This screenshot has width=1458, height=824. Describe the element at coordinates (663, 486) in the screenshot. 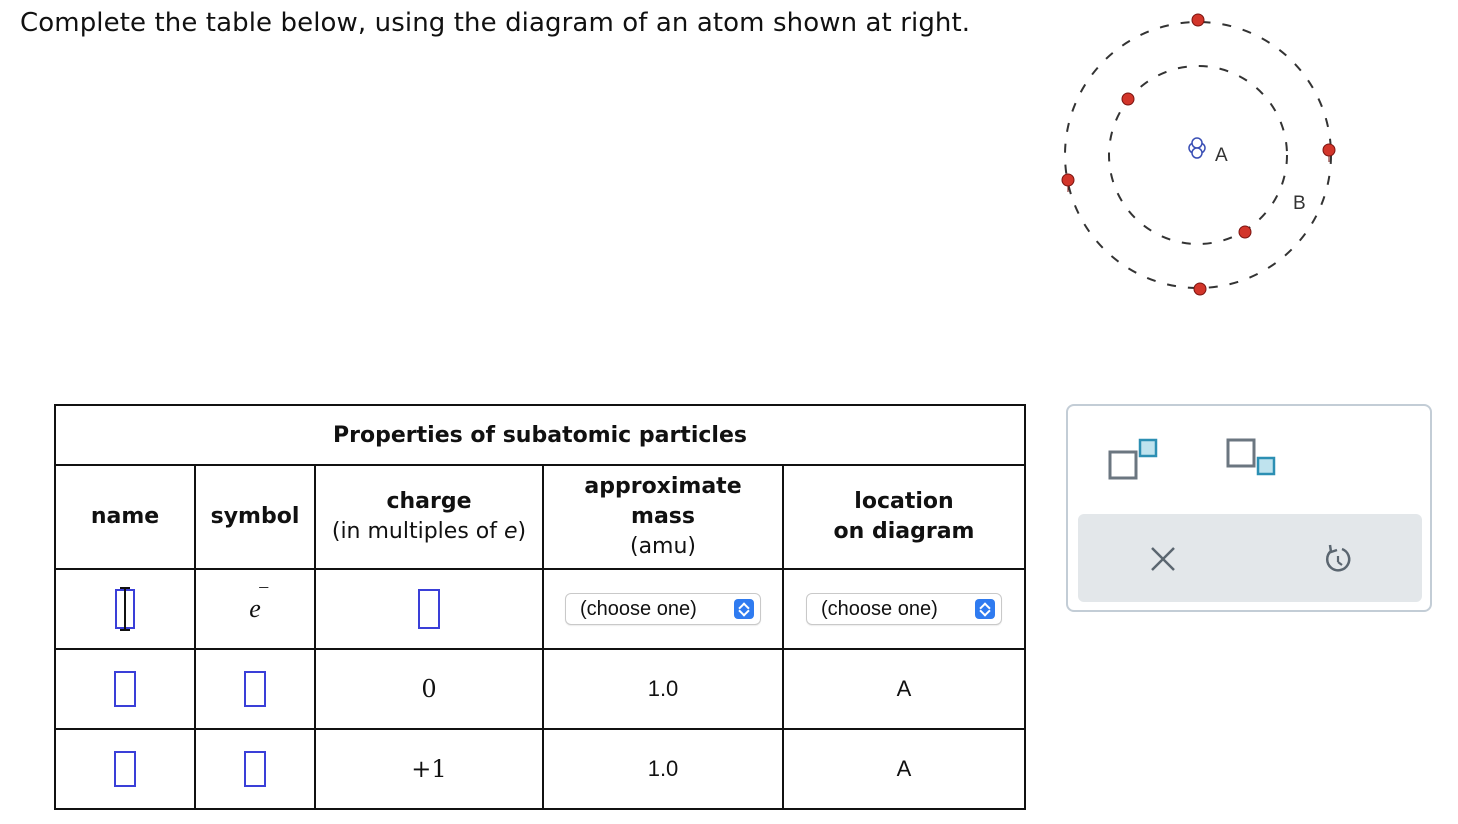

I see `header-mass: approximate` at that location.